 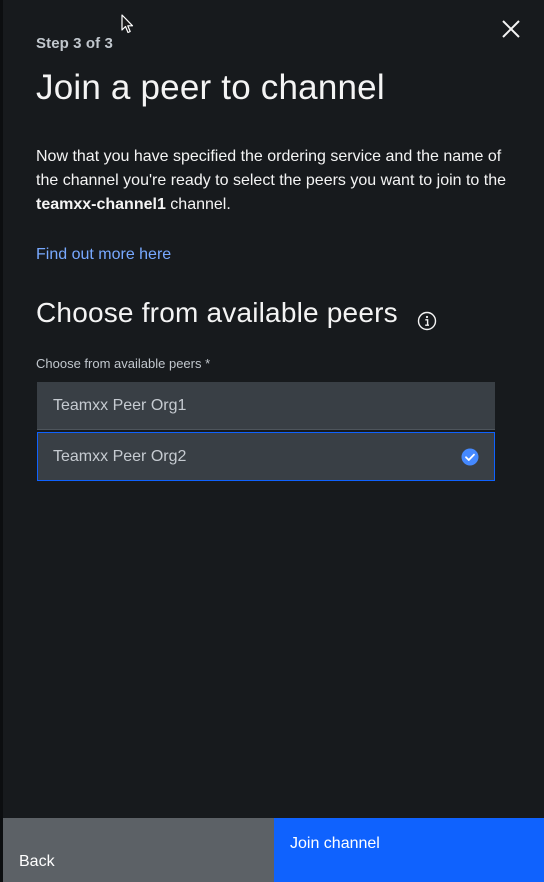 What do you see at coordinates (198, 204) in the screenshot?
I see `description-end: channel.` at bounding box center [198, 204].